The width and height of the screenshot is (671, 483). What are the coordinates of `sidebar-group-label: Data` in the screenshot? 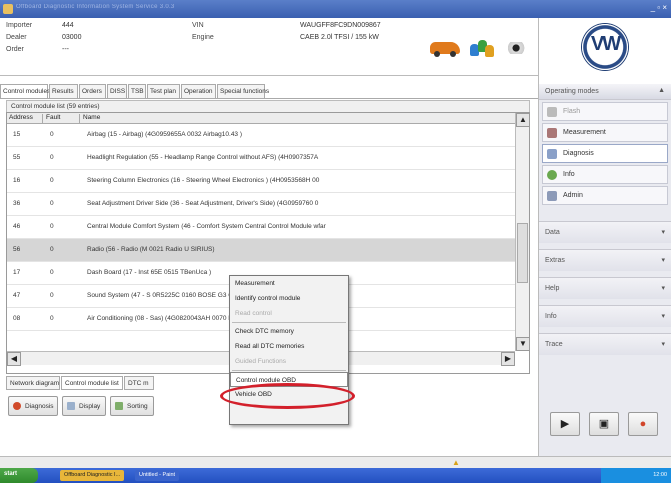 It's located at (552, 232).